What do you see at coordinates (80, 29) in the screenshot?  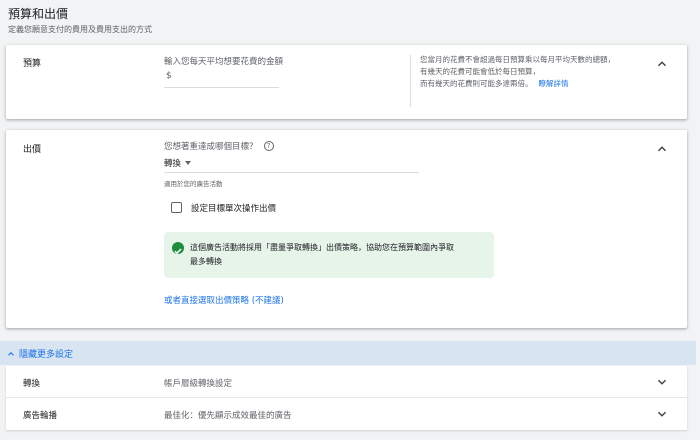 I see `section-subtitle: 定義您願意支付的費用及費用支出的方式` at bounding box center [80, 29].